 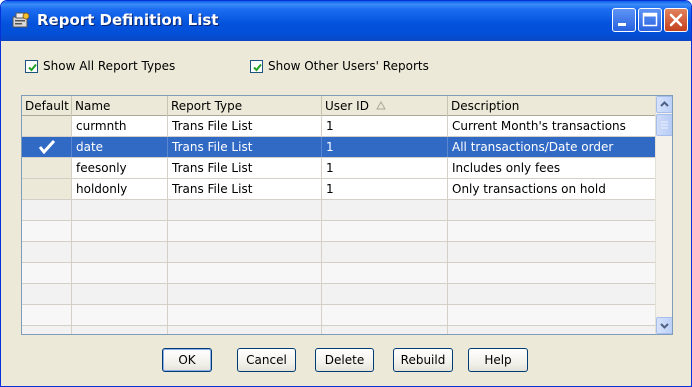 I want to click on show-other-users-reports-toggle: Show Other Users' Reports, so click(x=339, y=66).